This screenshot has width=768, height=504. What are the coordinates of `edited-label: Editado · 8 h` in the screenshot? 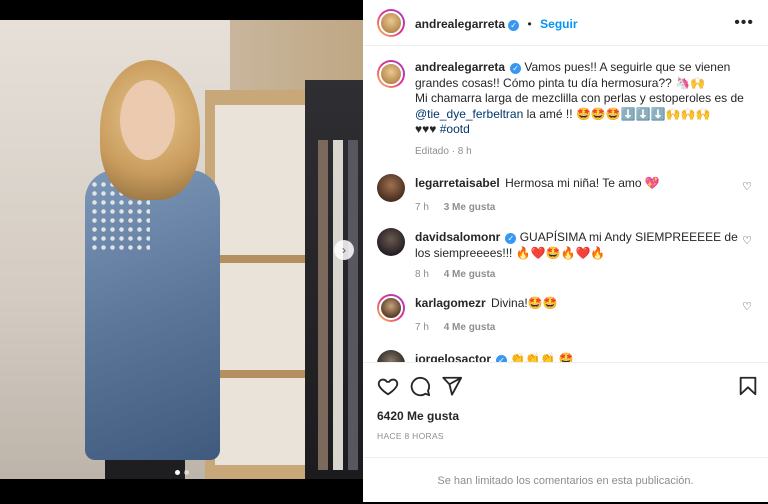 It's located at (443, 151).